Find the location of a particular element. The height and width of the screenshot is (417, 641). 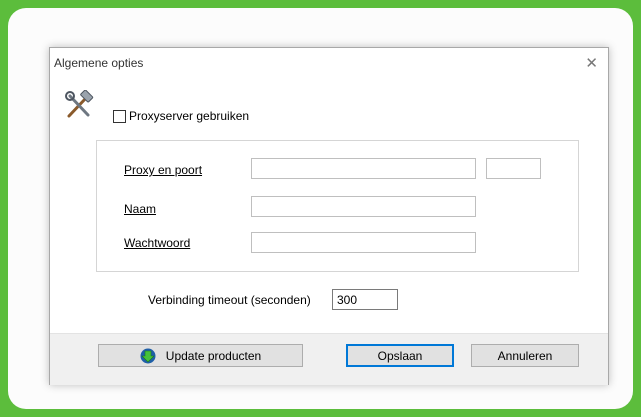

proxy-port-input is located at coordinates (513, 168).